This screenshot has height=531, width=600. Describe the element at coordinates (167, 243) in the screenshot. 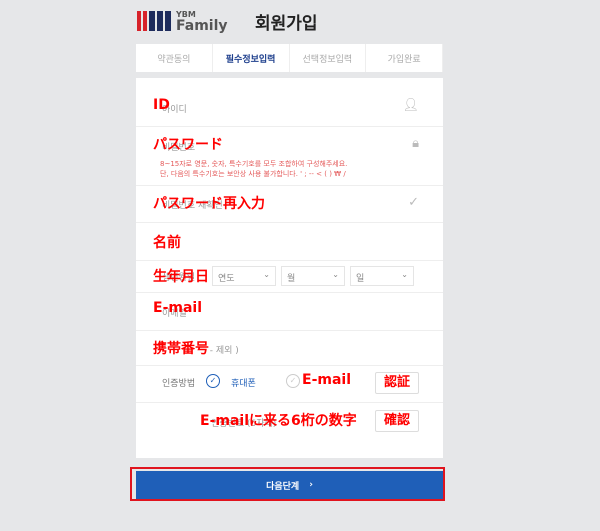

I see `annotation-name: 名前` at that location.